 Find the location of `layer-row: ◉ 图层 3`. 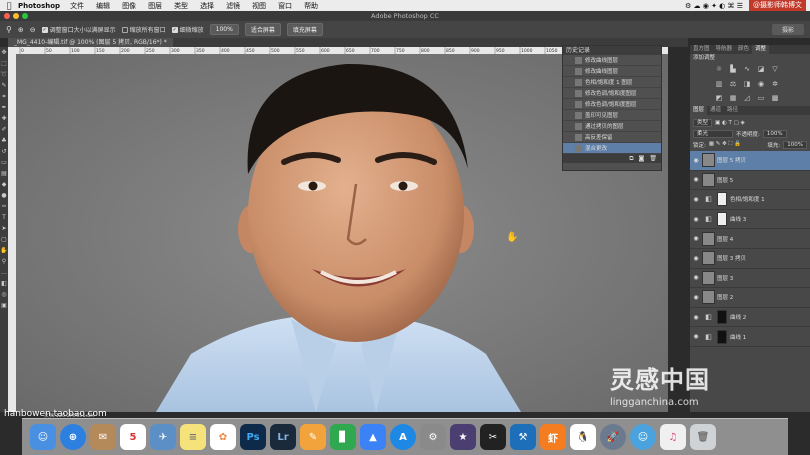

layer-row: ◉ 图层 3 is located at coordinates (750, 279).